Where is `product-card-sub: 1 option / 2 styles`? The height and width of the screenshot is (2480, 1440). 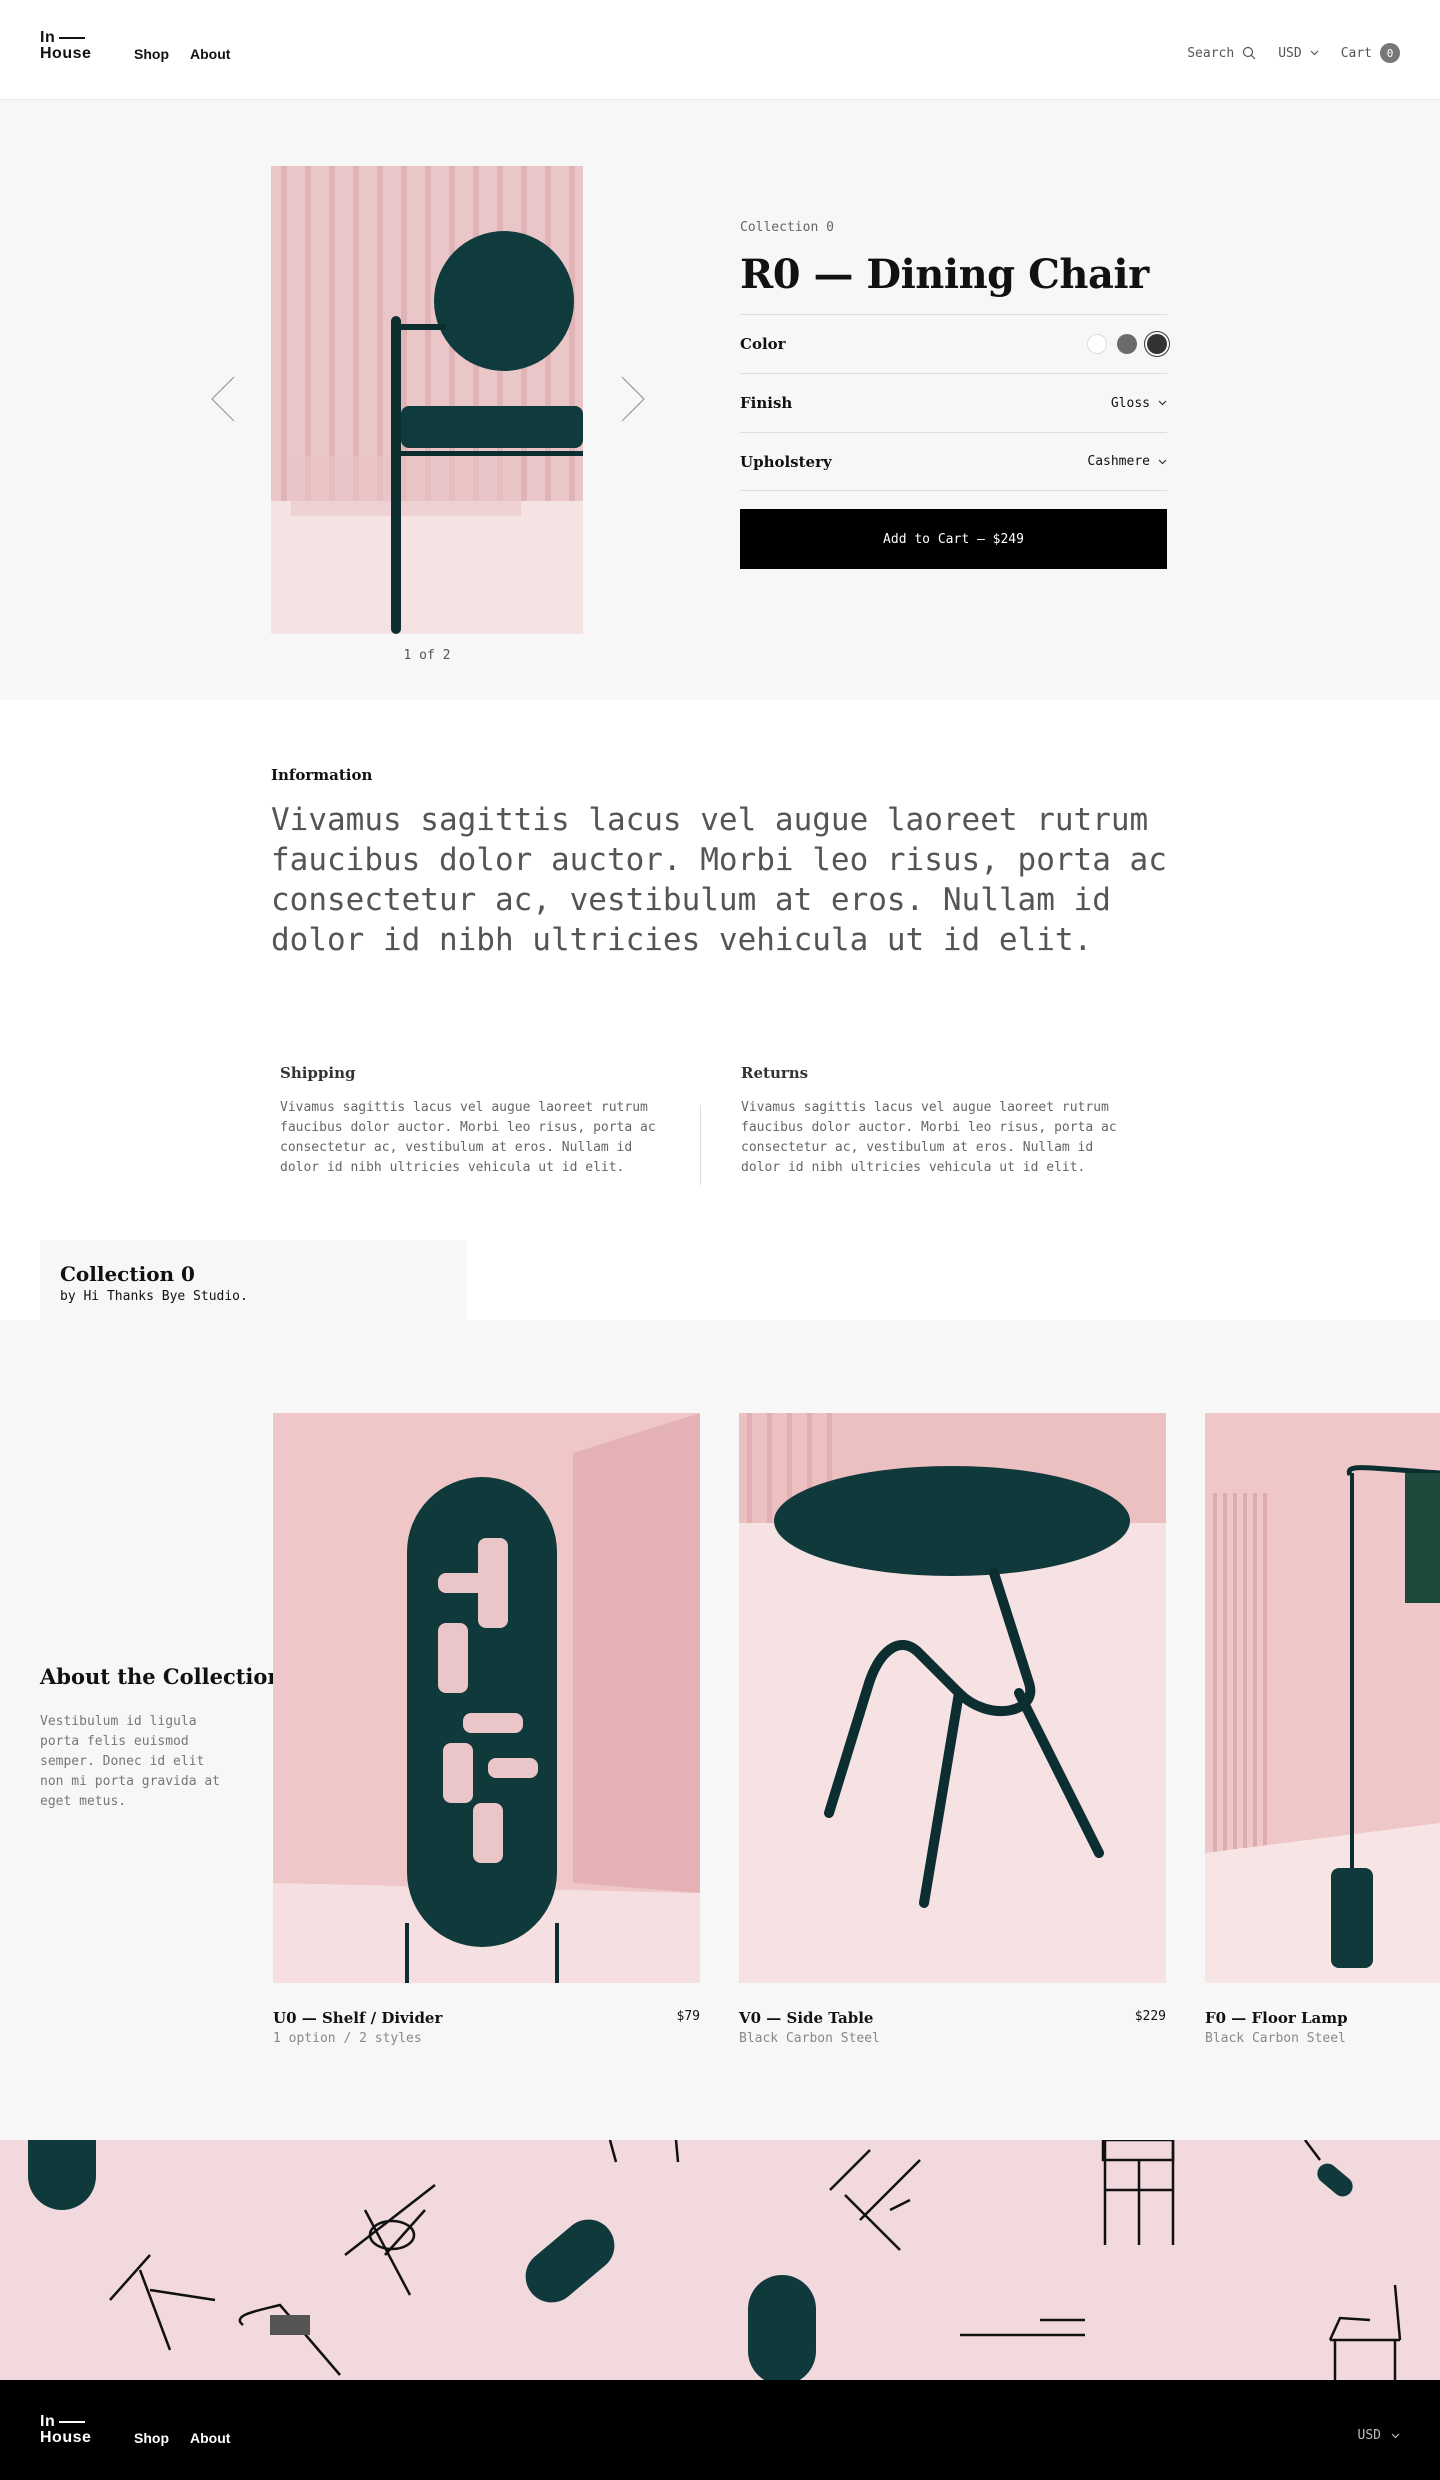
product-card-sub: 1 option / 2 styles is located at coordinates (347, 2038).